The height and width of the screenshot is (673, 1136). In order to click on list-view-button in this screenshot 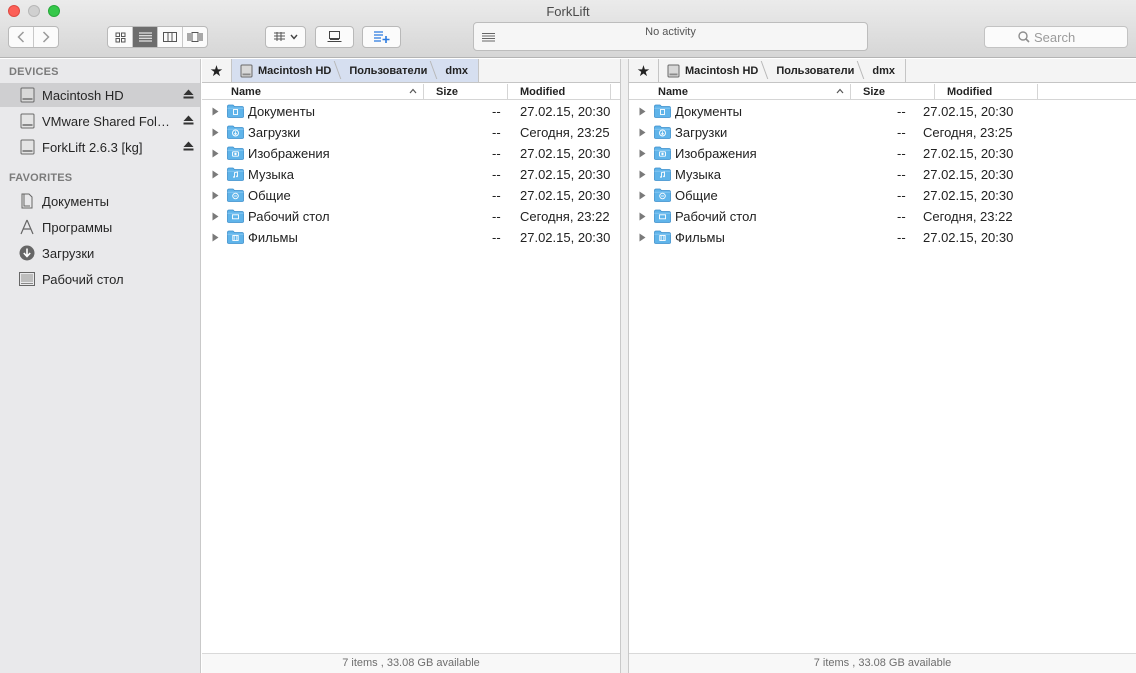, I will do `click(145, 37)`.